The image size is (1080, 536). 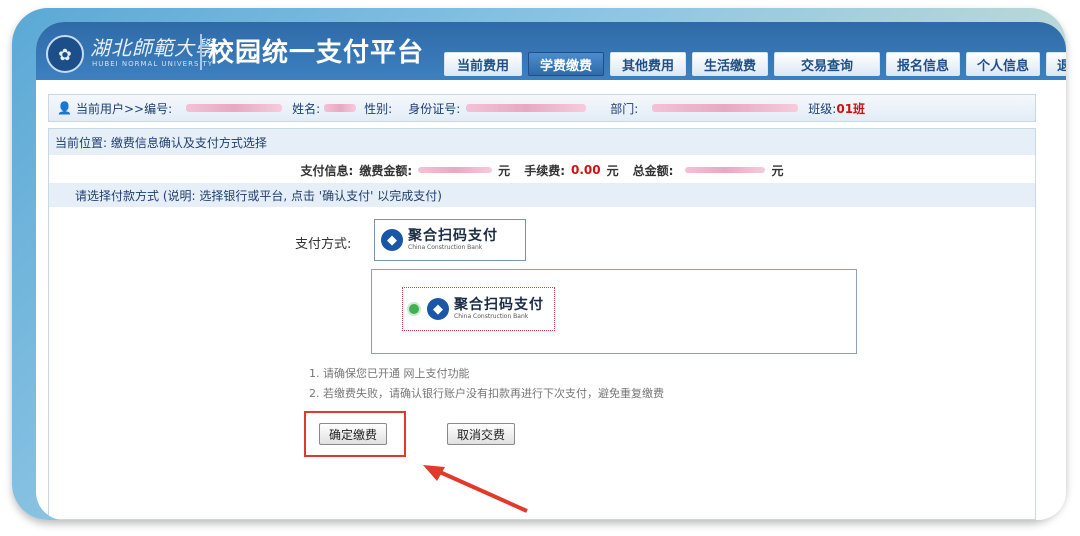 What do you see at coordinates (614, 311) in the screenshot?
I see `payment-options-box: ◆ 聚合扫码支付 China Construction Bank` at bounding box center [614, 311].